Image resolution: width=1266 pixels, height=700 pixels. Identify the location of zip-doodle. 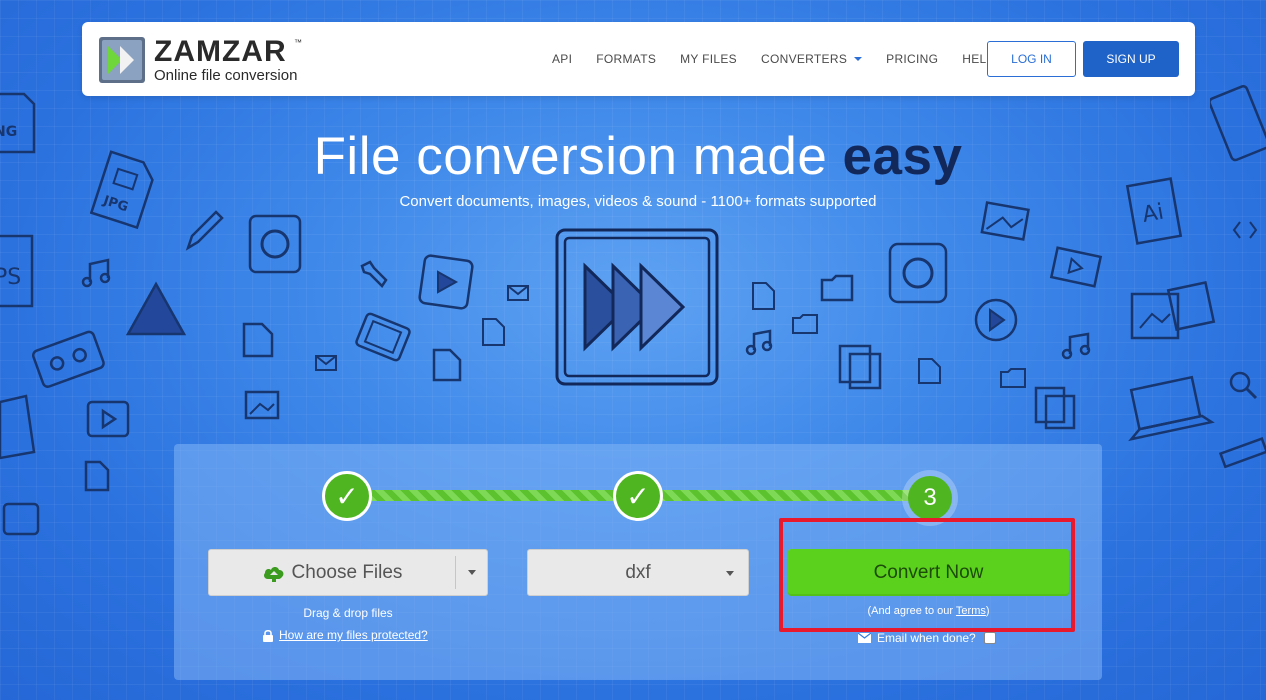
(22, 518).